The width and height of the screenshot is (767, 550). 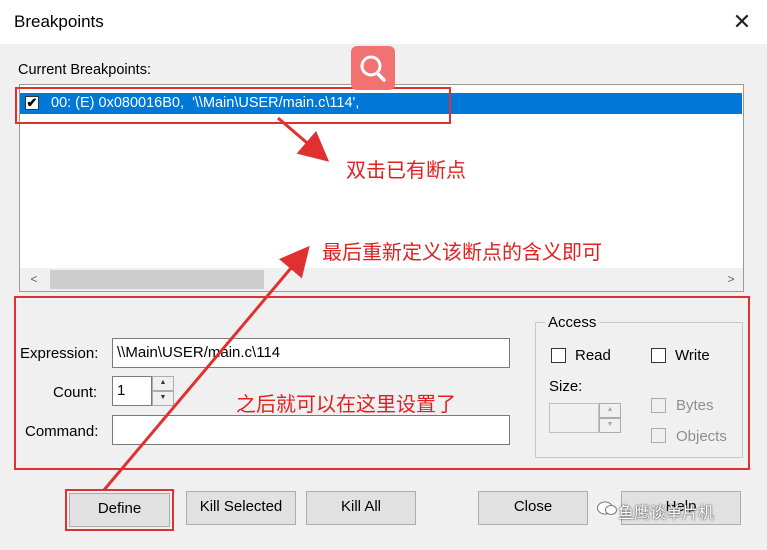 What do you see at coordinates (462, 252) in the screenshot?
I see `note-redefine: 最后重新定义该断点的含义即可` at bounding box center [462, 252].